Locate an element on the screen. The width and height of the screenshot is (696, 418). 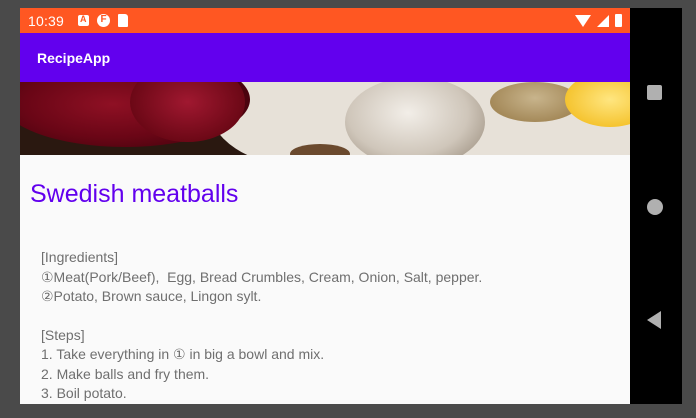
bezel-bottom is located at coordinates (348, 411).